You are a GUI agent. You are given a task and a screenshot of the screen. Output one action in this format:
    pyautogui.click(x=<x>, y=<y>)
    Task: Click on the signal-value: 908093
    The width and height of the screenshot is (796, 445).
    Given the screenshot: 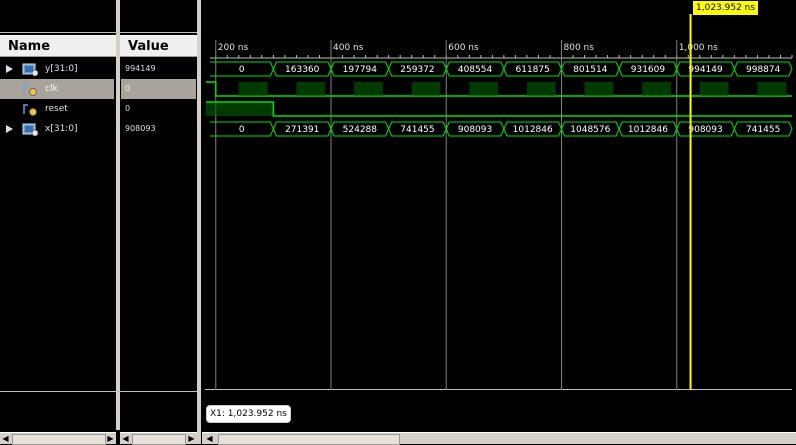 What is the action you would take?
    pyautogui.click(x=140, y=128)
    